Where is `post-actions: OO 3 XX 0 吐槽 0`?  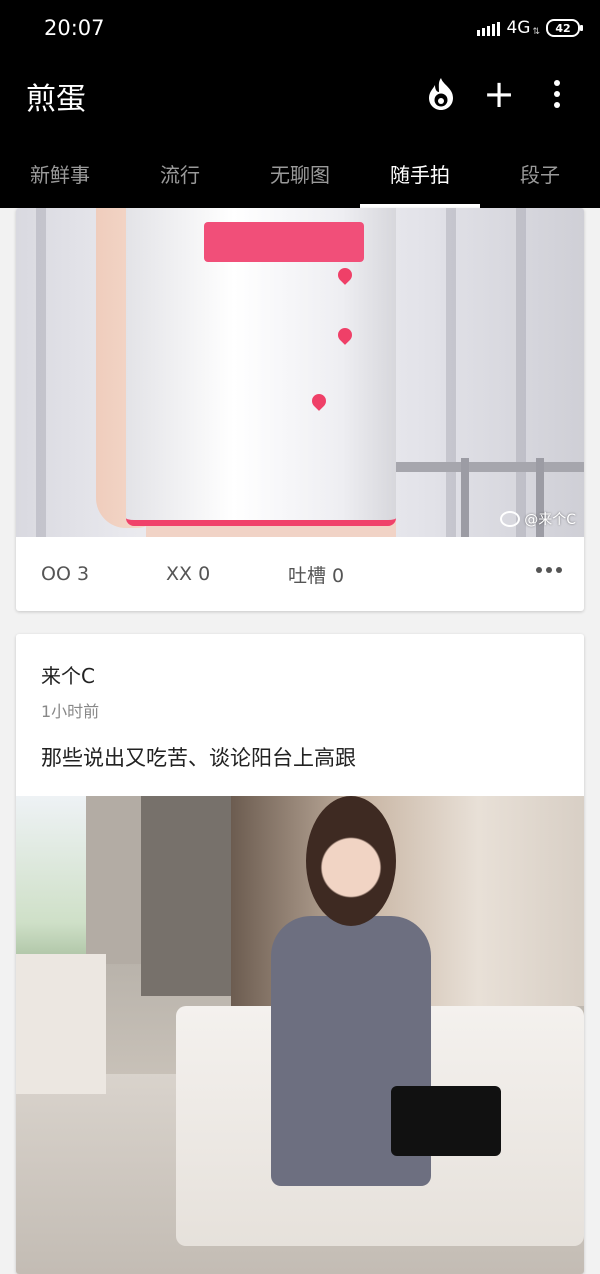
post-actions: OO 3 XX 0 吐槽 0 is located at coordinates (300, 574).